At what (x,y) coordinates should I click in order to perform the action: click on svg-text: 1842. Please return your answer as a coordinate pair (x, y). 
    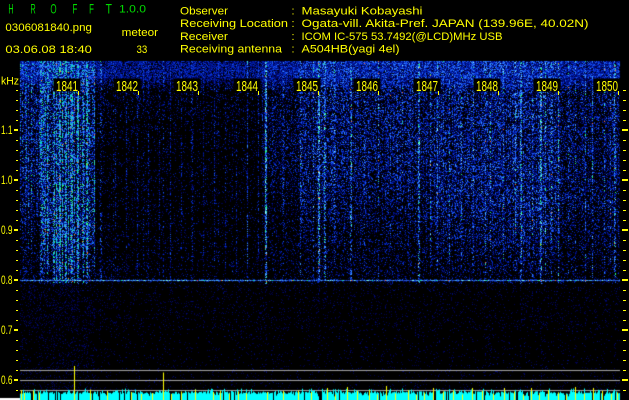
    Looking at the image, I should click on (127, 86).